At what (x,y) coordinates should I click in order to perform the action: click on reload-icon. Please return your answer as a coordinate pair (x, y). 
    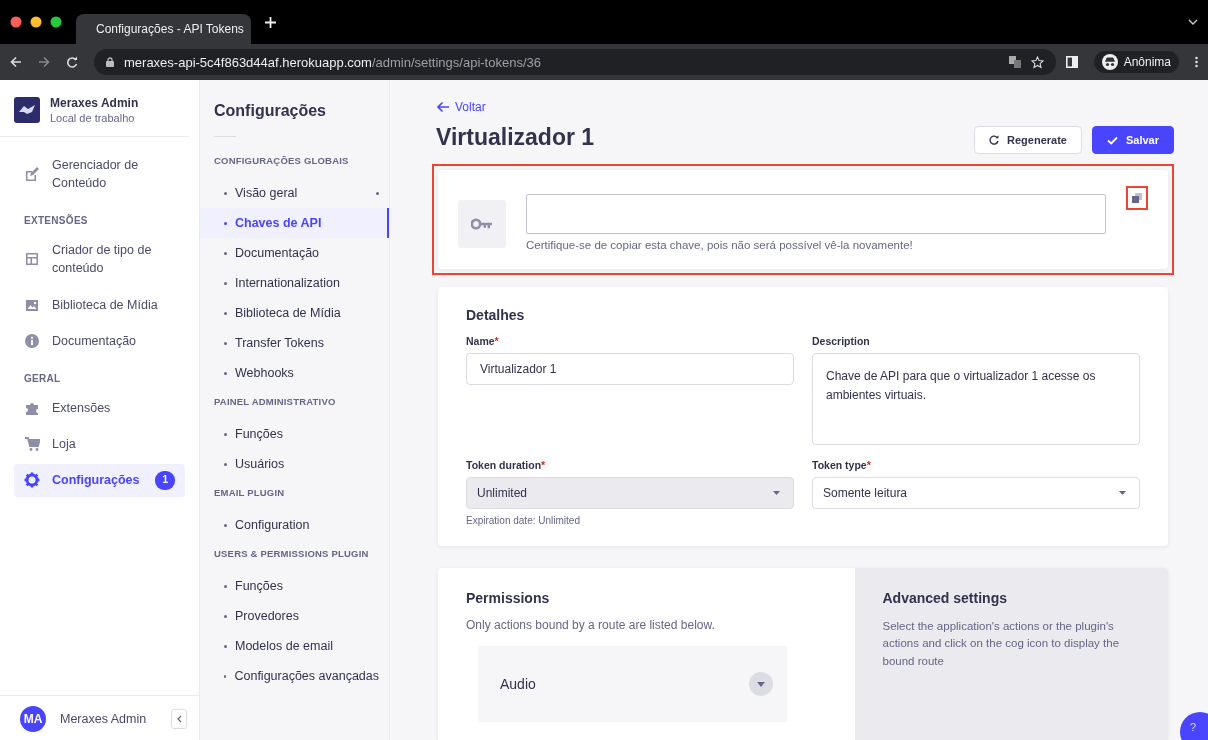
    Looking at the image, I should click on (72, 62).